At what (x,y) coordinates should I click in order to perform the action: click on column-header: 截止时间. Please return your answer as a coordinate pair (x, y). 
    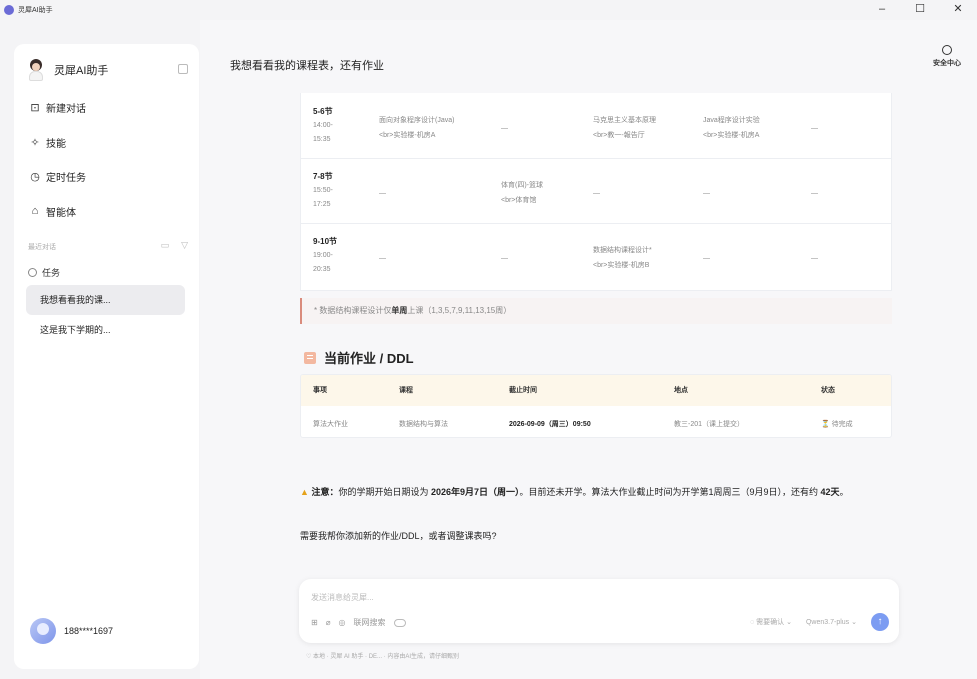
    Looking at the image, I should click on (523, 390).